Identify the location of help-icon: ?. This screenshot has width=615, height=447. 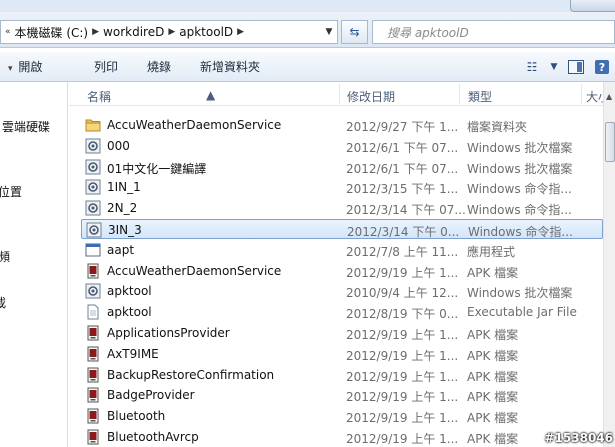
(602, 67).